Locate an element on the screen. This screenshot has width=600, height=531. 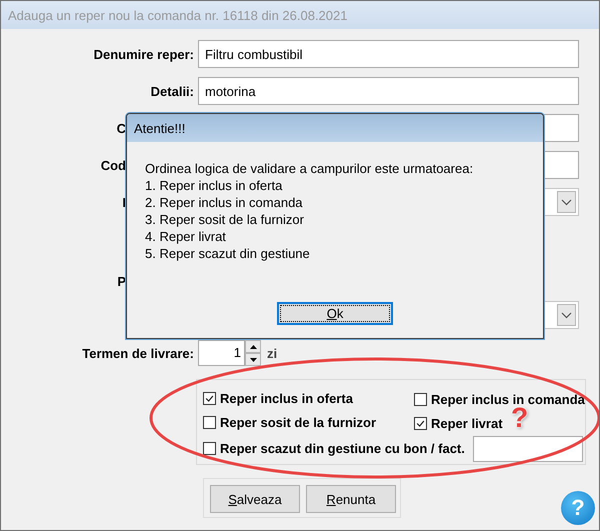
field-label: Detalii: is located at coordinates (172, 91).